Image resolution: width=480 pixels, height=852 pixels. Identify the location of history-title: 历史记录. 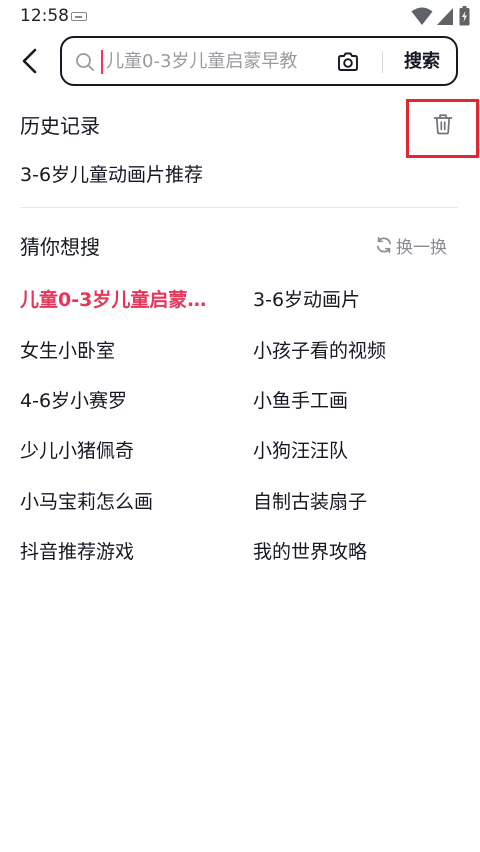
(60, 126).